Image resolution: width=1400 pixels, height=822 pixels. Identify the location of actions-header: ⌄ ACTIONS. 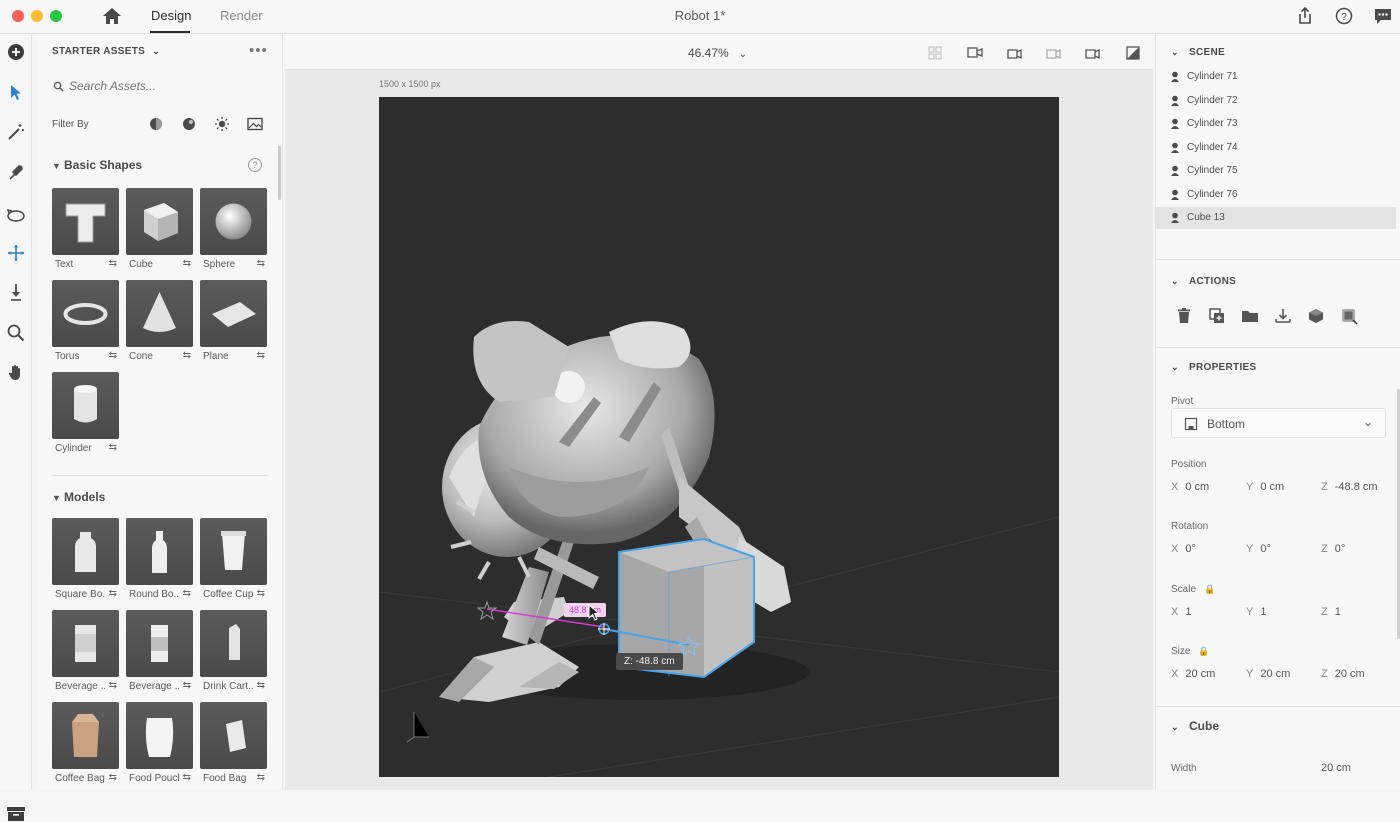
(1203, 281).